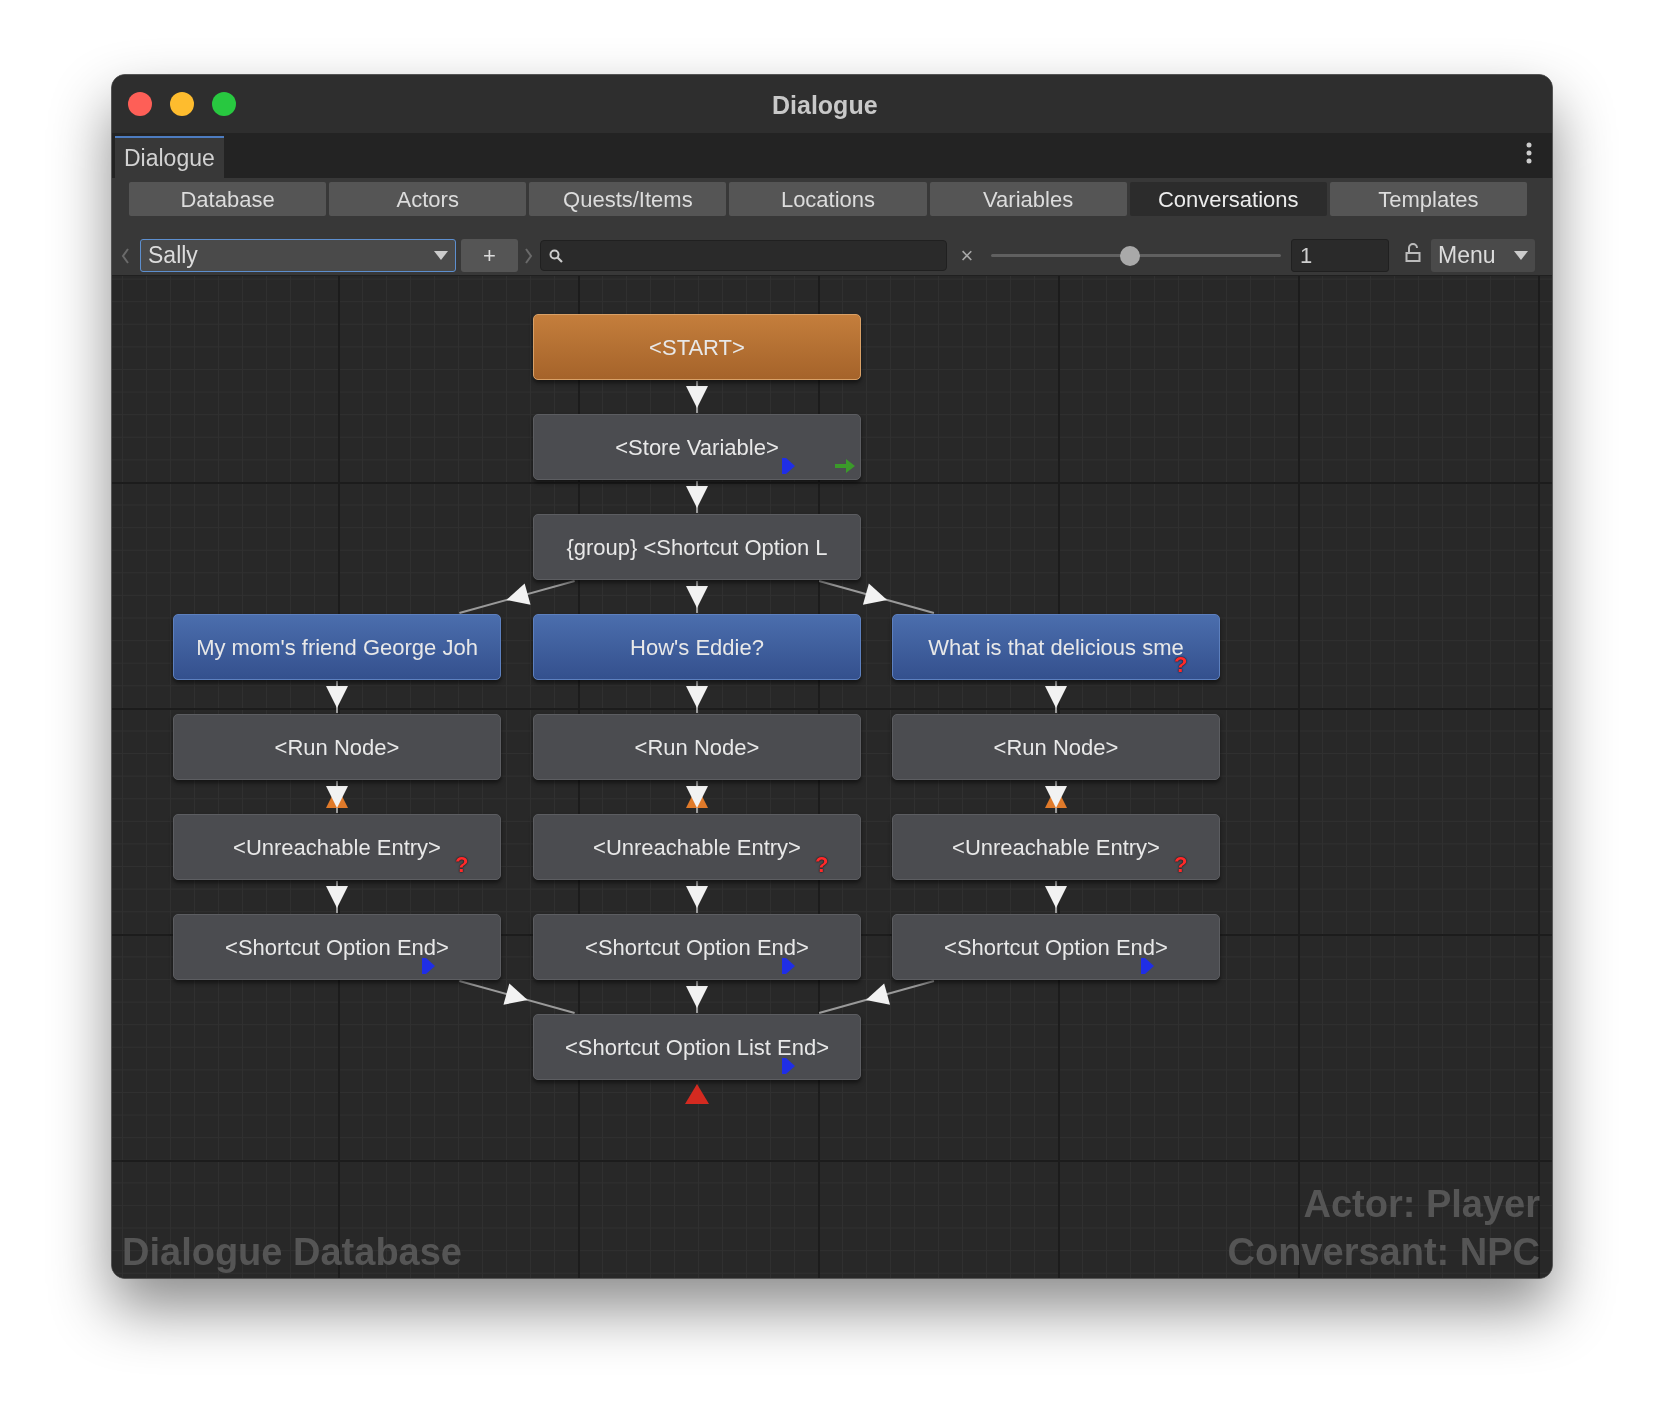  I want to click on end-marker-icon, so click(697, 1094).